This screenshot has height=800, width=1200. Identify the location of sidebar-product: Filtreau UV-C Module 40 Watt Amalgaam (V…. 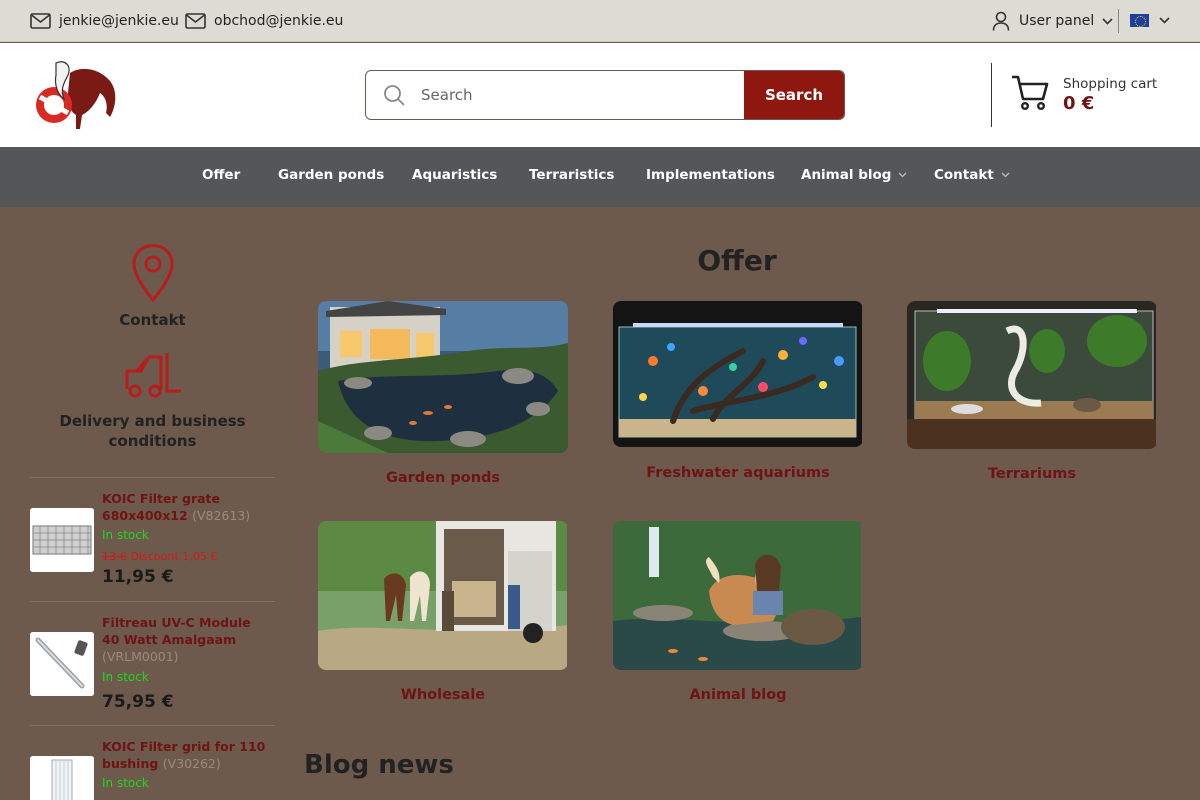
(152, 663).